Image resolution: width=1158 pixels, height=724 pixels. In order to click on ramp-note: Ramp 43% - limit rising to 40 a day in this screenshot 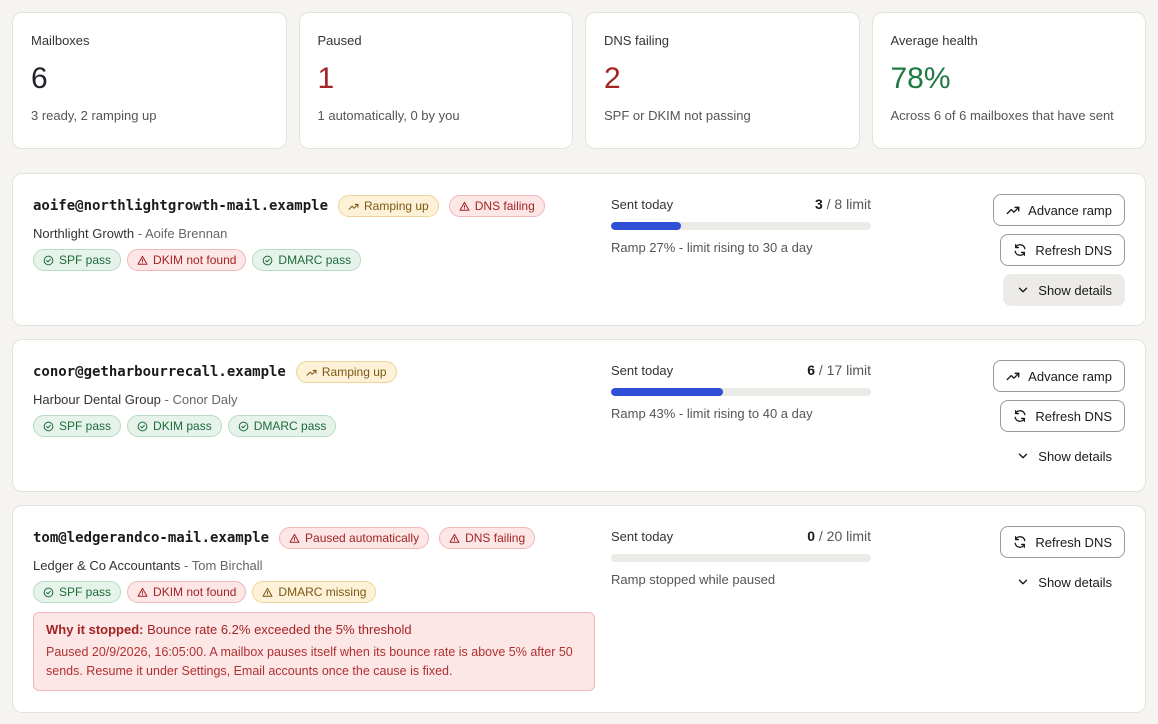, I will do `click(712, 413)`.